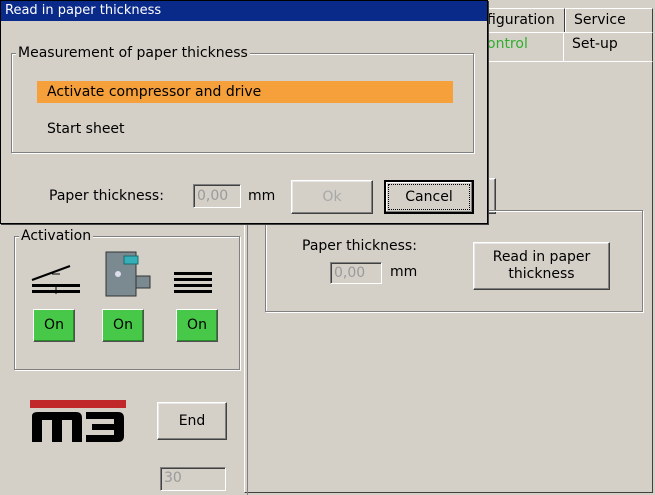 This screenshot has height=495, width=655. Describe the element at coordinates (332, 197) in the screenshot. I see `ok-button: Ok` at that location.